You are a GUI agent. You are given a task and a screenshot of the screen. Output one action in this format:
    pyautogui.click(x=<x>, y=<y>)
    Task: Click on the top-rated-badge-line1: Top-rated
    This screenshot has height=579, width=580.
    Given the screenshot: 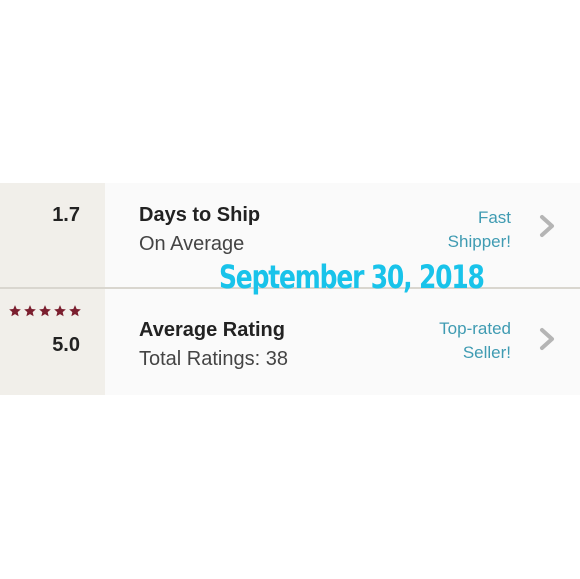 What is the action you would take?
    pyautogui.click(x=475, y=328)
    